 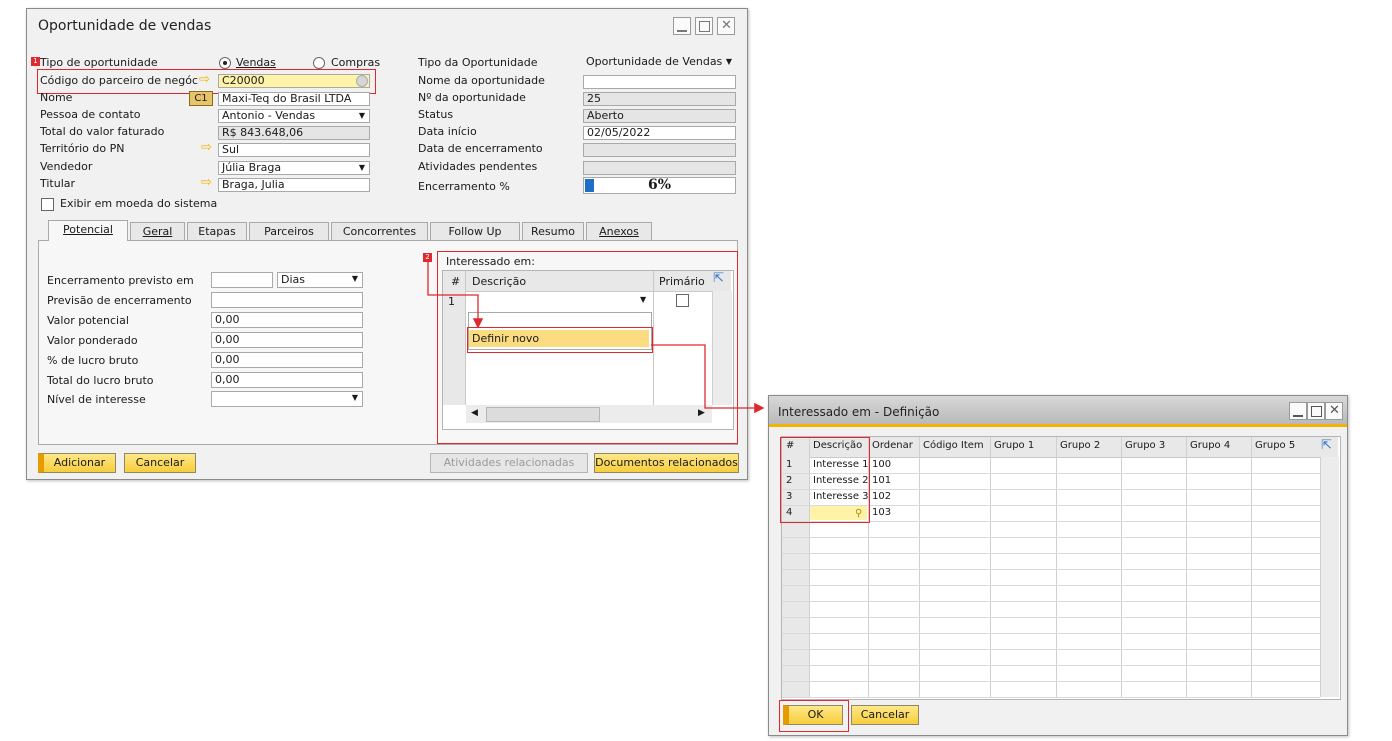 I want to click on close-icon: ✕, so click(x=1334, y=410).